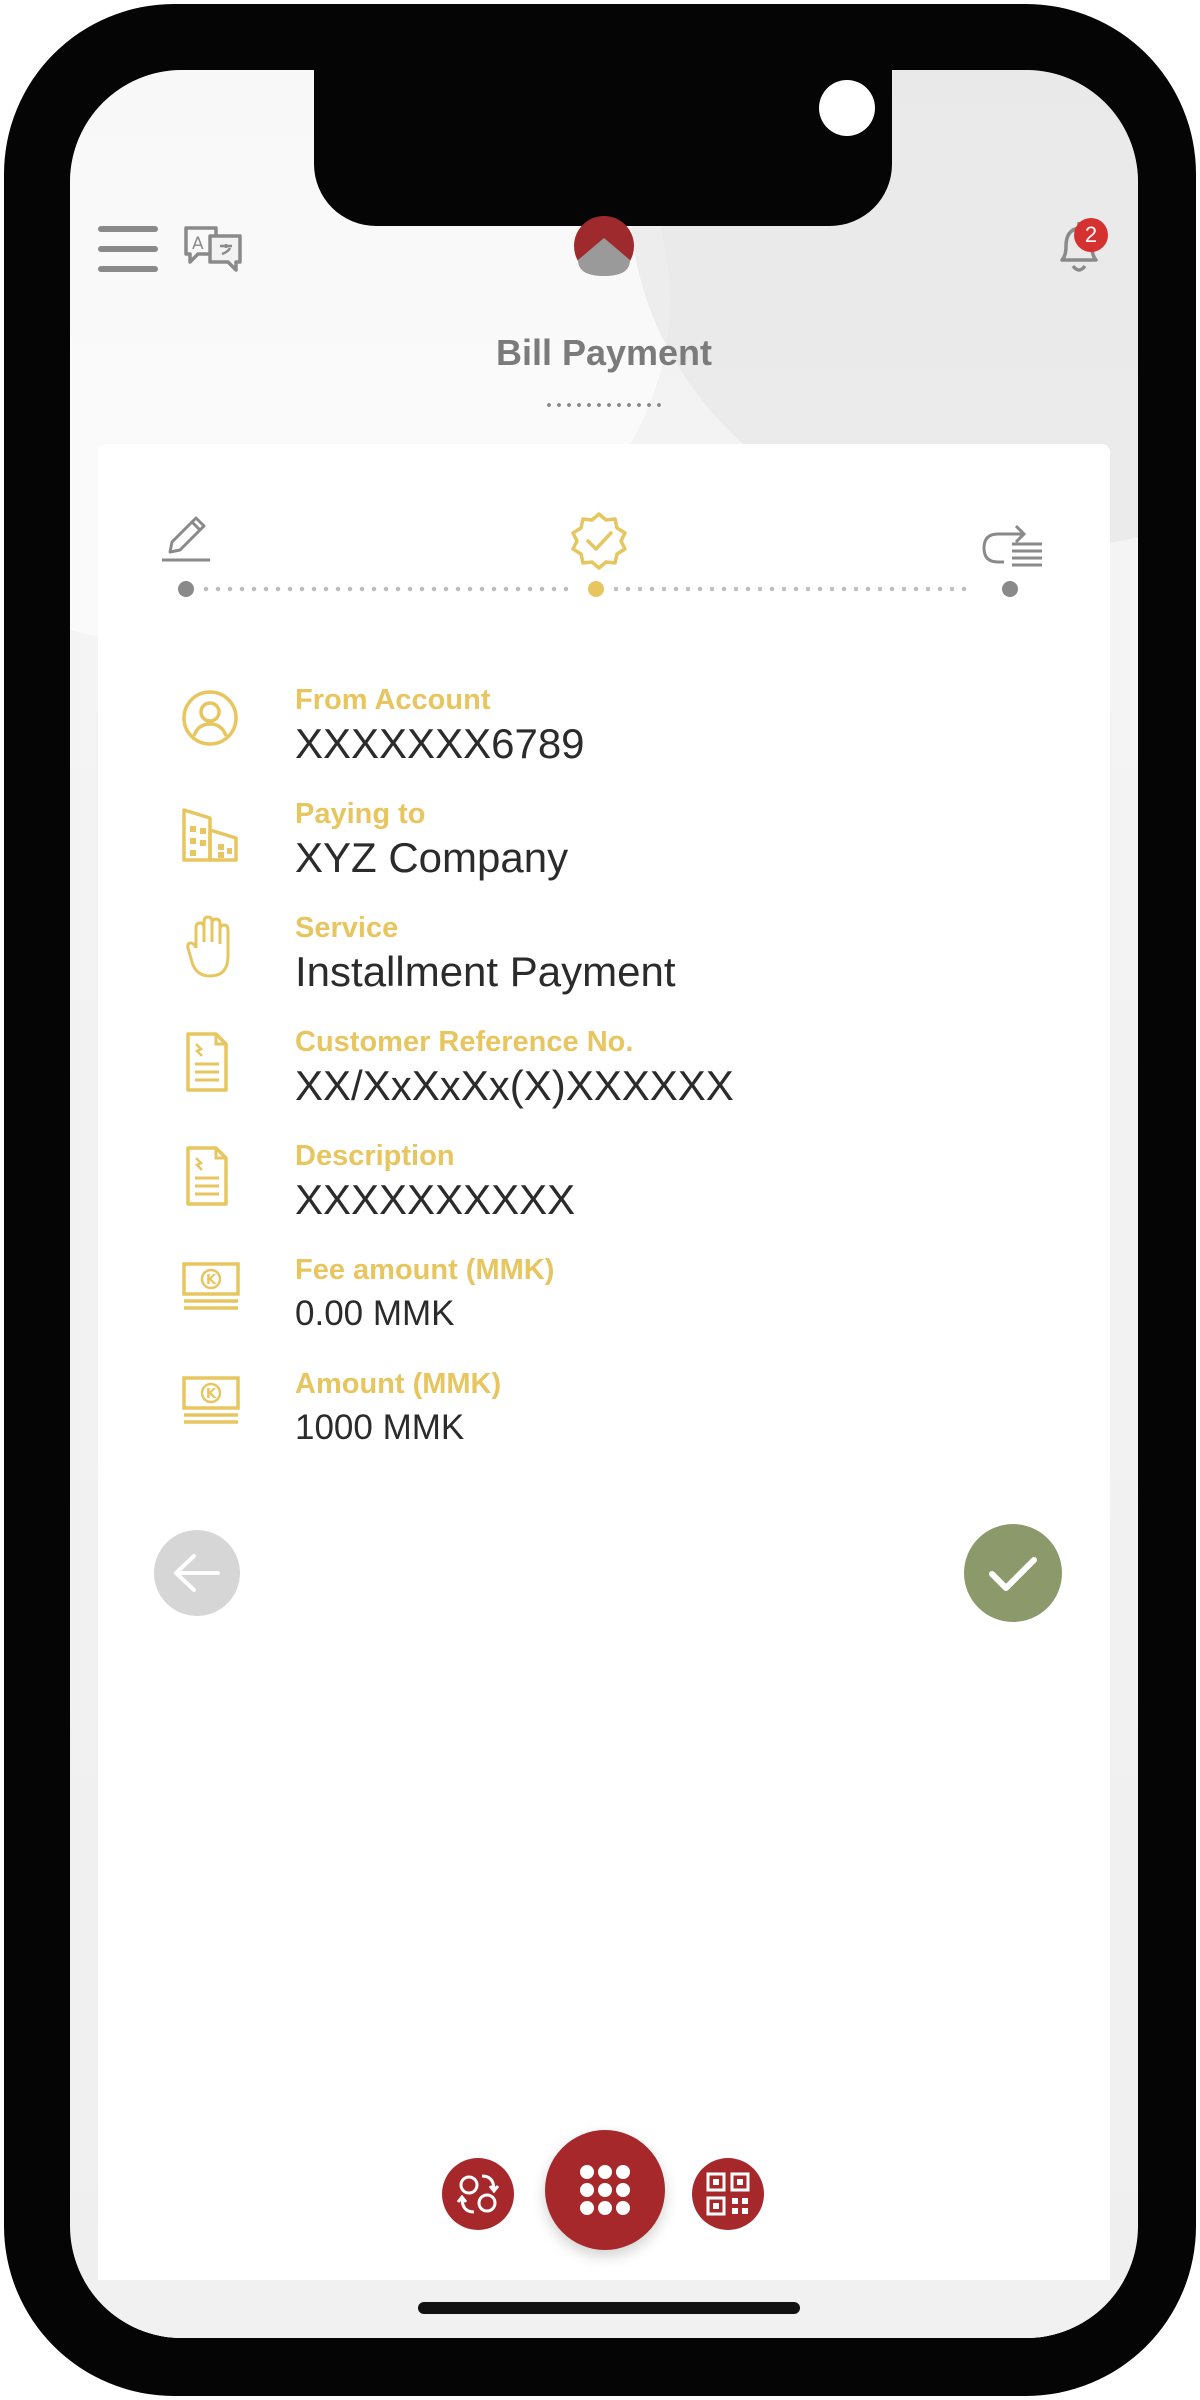 The height and width of the screenshot is (2400, 1200). I want to click on hamburger-menu-icon, so click(128, 250).